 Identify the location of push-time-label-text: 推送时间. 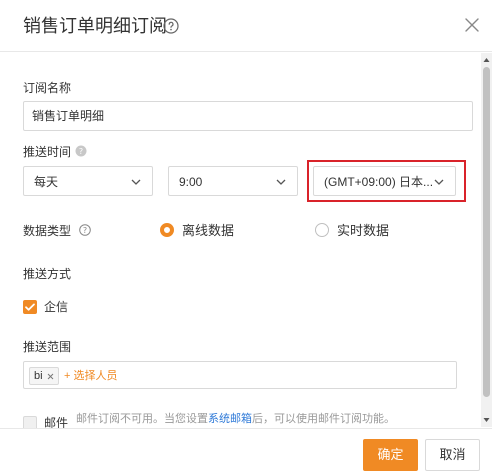
(47, 152).